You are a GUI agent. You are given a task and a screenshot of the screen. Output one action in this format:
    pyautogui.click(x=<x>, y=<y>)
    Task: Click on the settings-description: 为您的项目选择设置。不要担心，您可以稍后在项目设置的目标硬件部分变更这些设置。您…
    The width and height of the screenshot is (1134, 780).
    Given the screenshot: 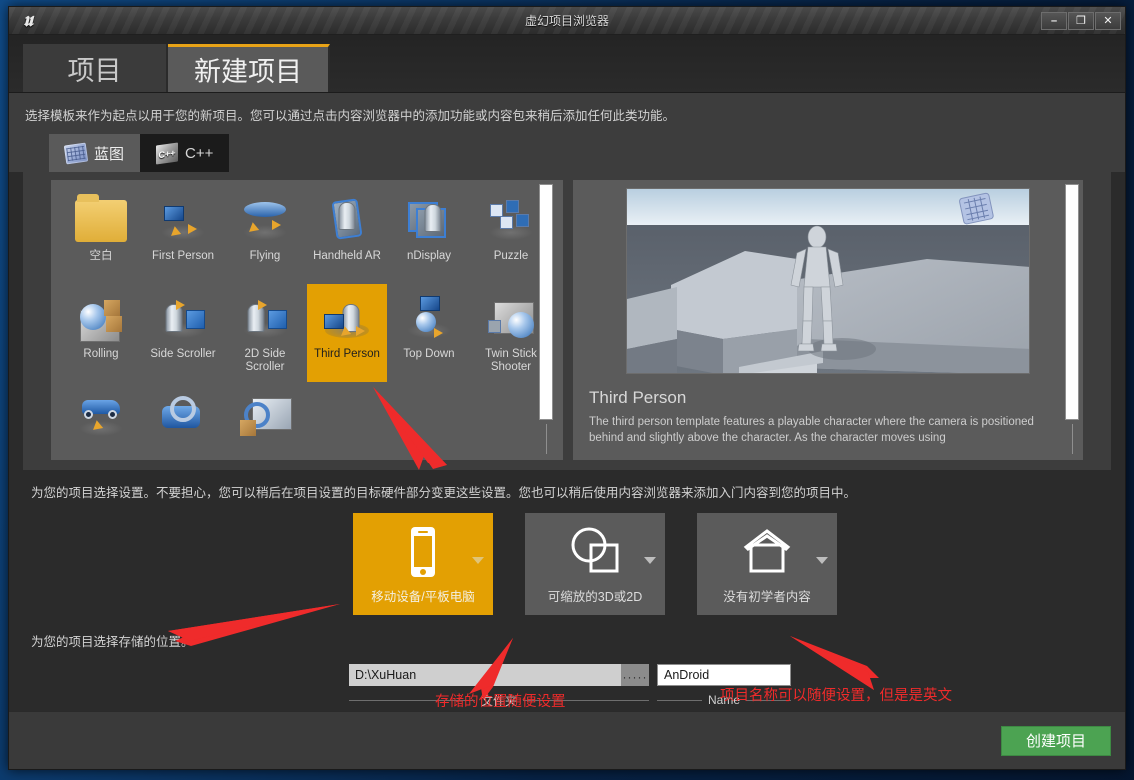 What is the action you would take?
    pyautogui.click(x=444, y=493)
    